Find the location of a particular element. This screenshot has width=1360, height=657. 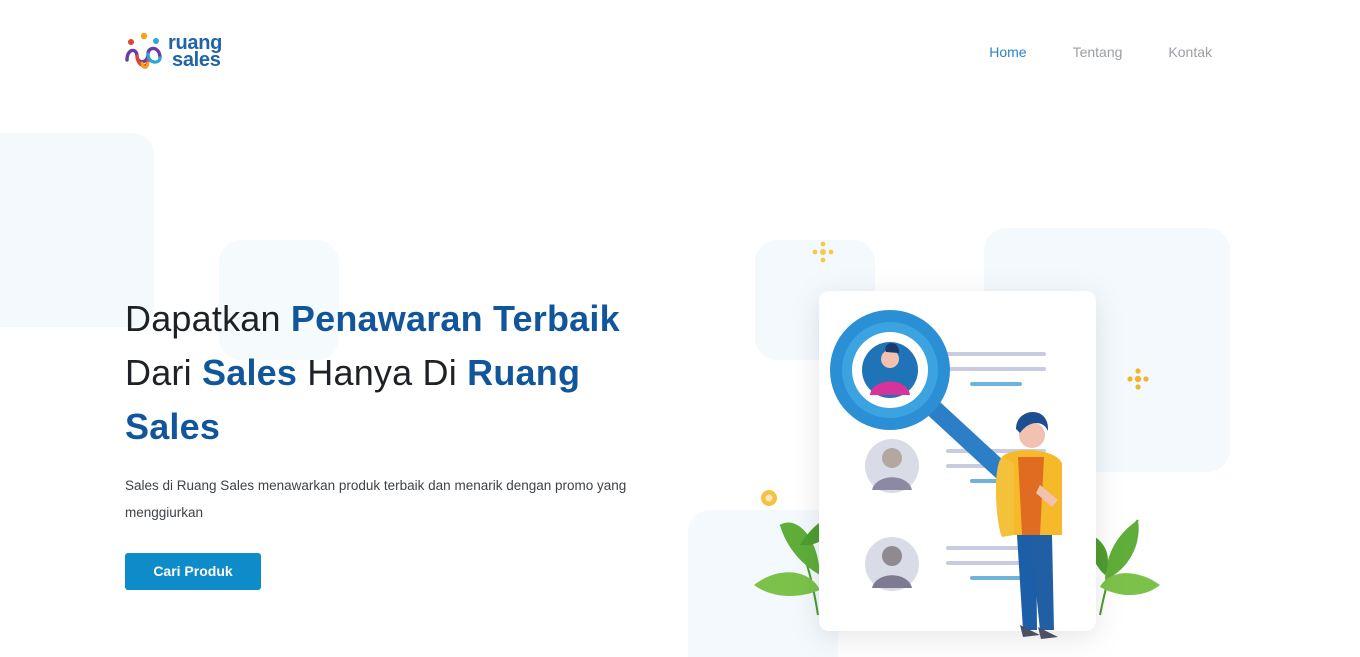

brand-line-2: sales is located at coordinates (196, 60).